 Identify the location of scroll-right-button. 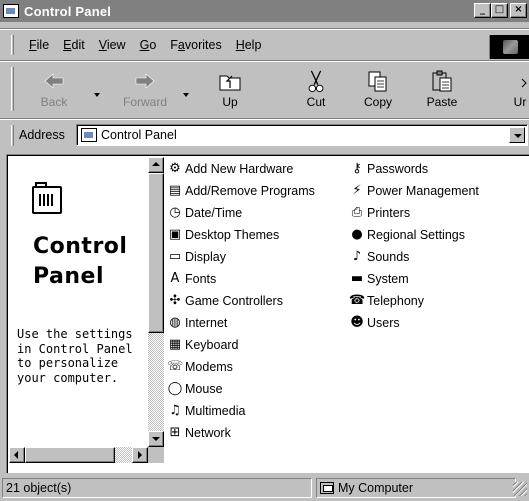
(140, 455).